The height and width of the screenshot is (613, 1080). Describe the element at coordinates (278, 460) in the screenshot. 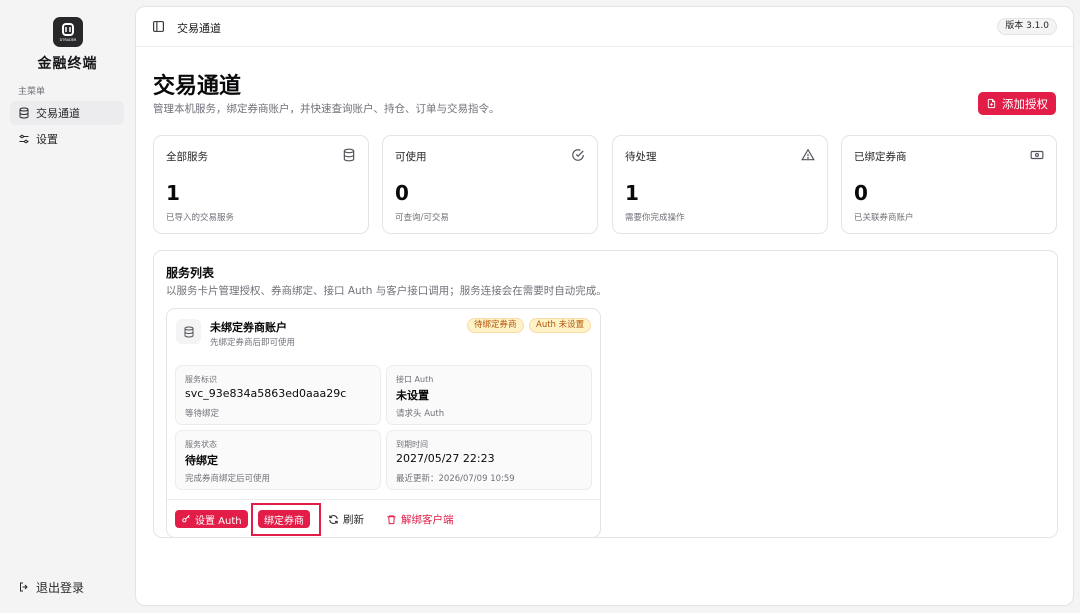

I see `info-box-service-status: 服务状态 待绑定 完成券商绑定后可使用` at that location.